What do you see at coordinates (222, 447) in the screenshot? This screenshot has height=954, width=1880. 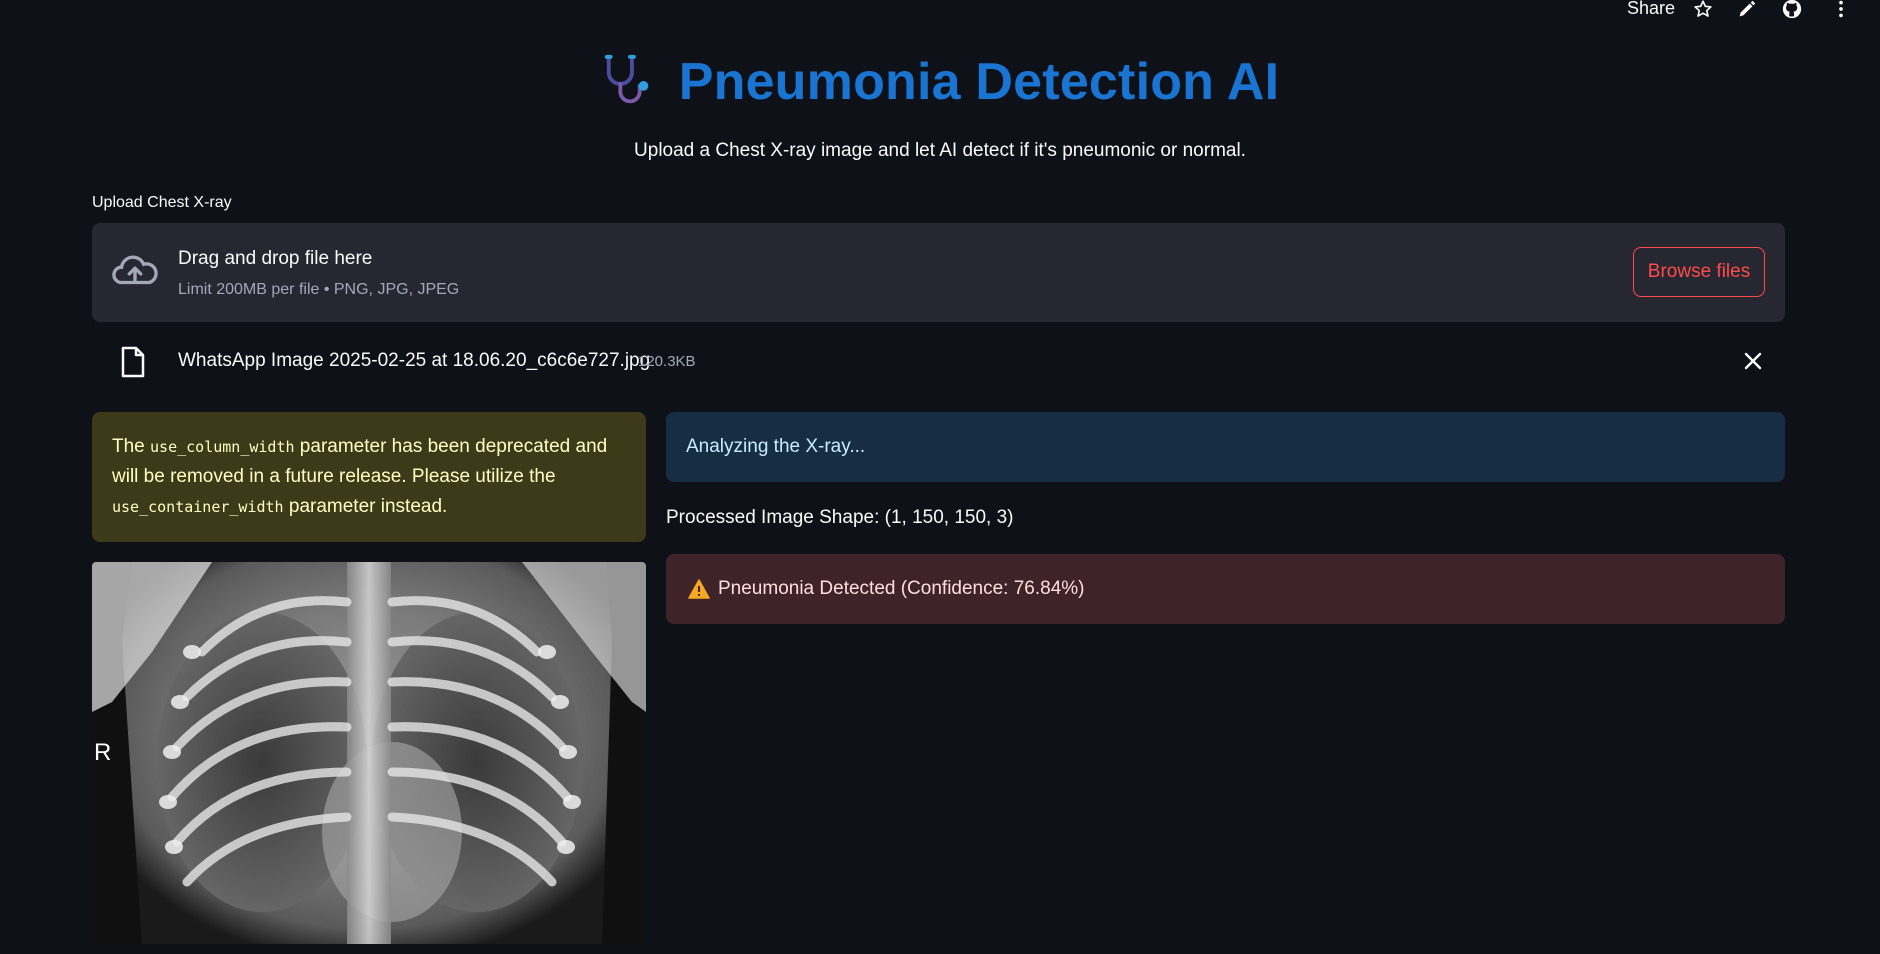 I see `warning-code-column-width: use_column_width` at bounding box center [222, 447].